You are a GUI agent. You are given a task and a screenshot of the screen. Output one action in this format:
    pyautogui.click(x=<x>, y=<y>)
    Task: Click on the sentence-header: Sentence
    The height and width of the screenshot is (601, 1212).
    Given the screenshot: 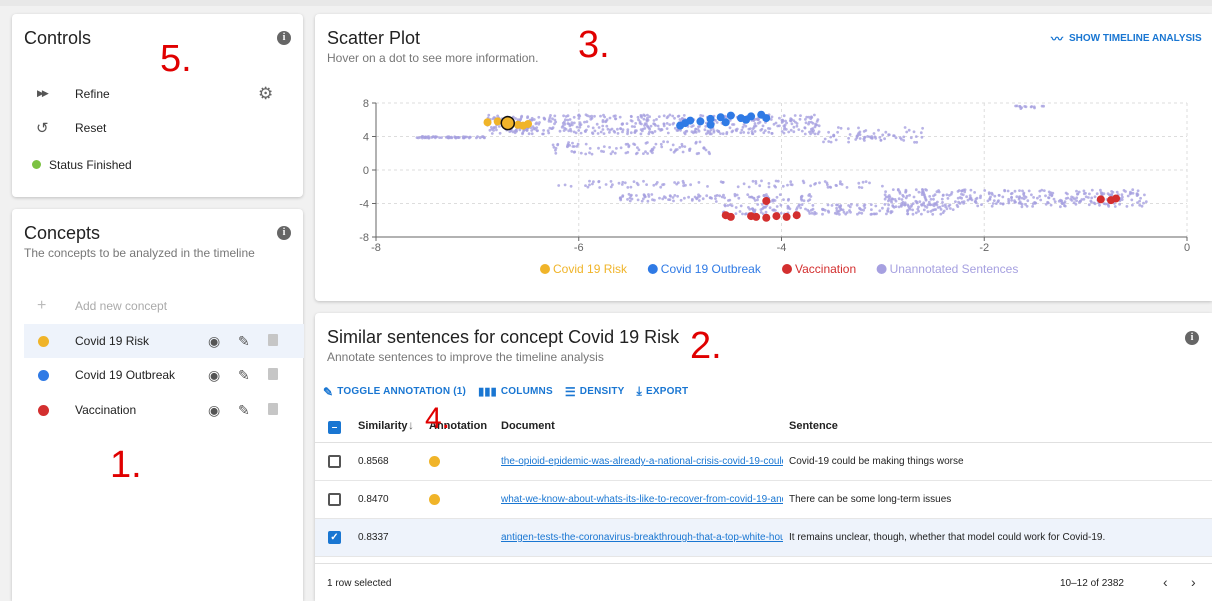 What is the action you would take?
    pyautogui.click(x=813, y=426)
    